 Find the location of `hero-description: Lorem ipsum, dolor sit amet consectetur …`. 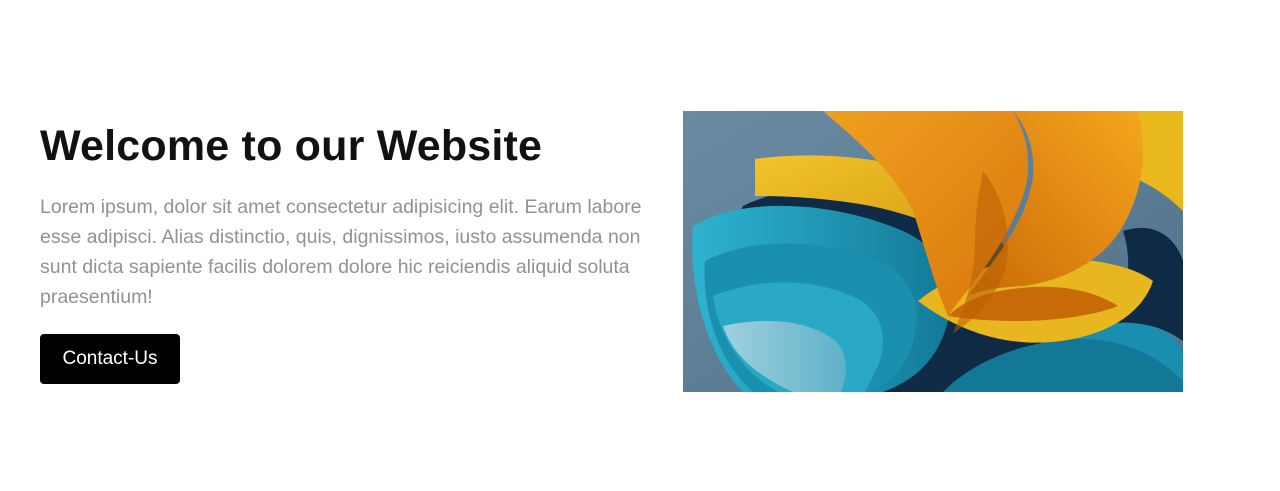

hero-description: Lorem ipsum, dolor sit amet consectetur … is located at coordinates (341, 252).